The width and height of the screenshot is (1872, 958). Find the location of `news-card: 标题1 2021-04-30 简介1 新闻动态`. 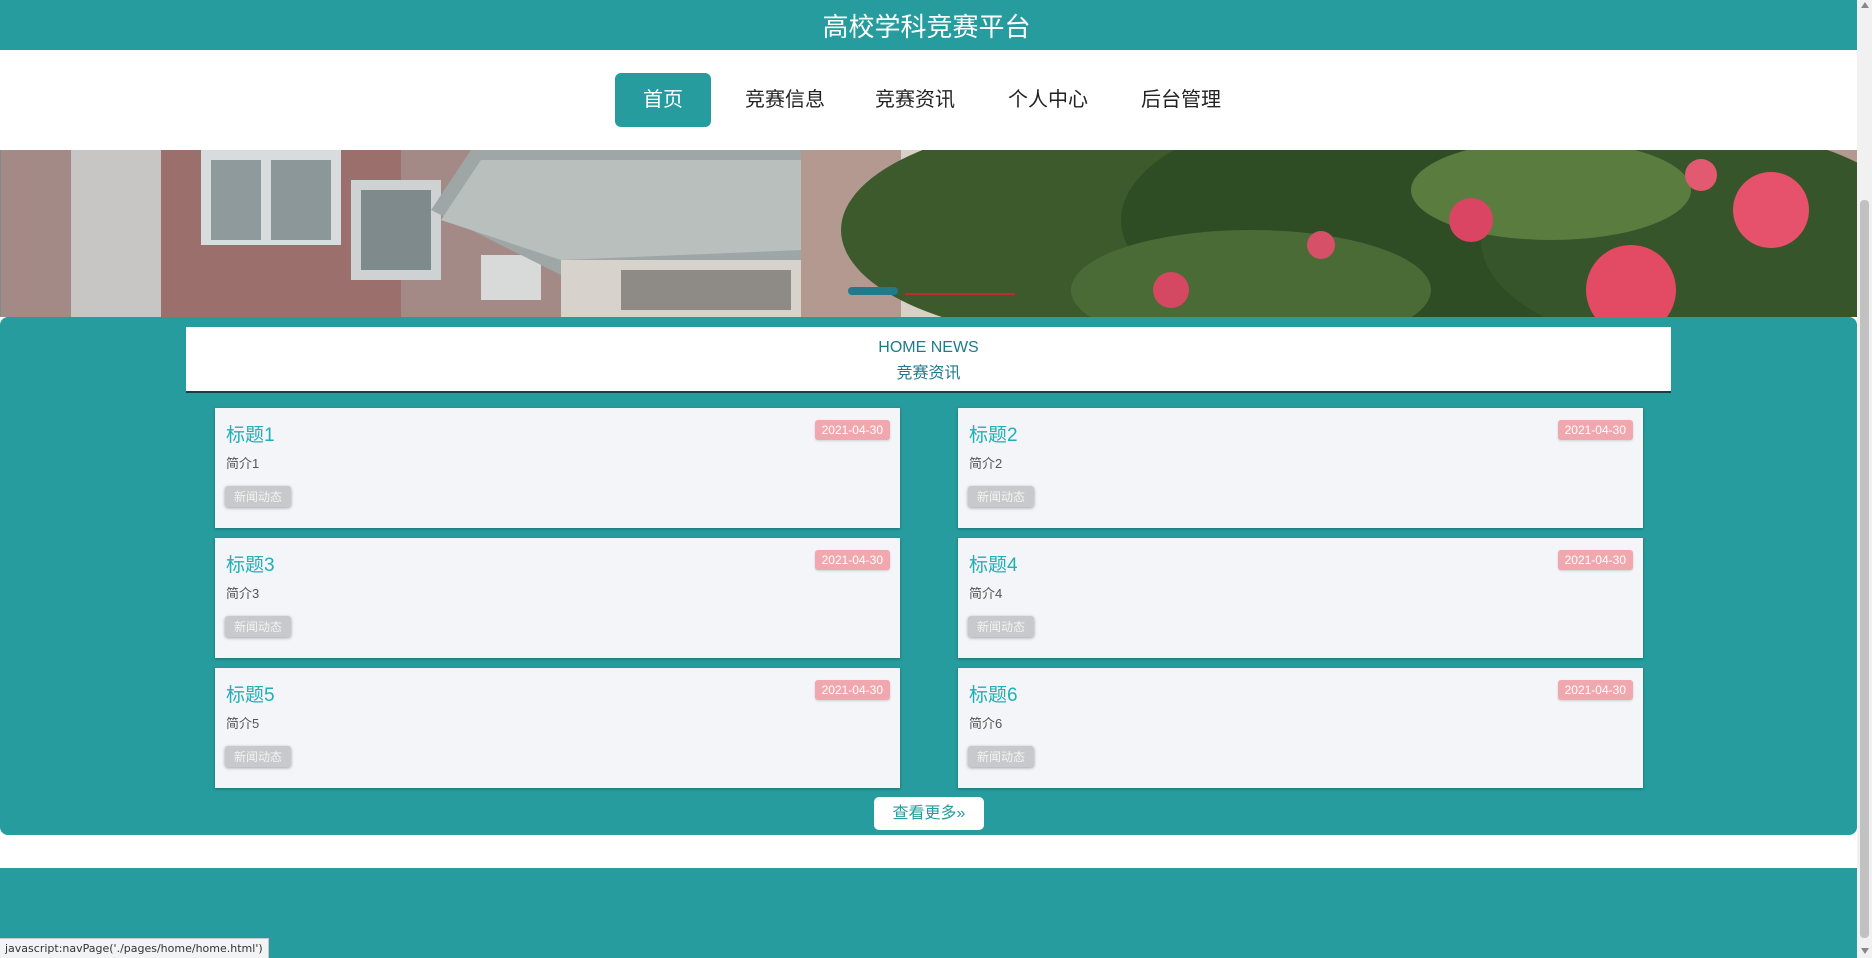

news-card: 标题1 2021-04-30 简介1 新闻动态 is located at coordinates (557, 468).